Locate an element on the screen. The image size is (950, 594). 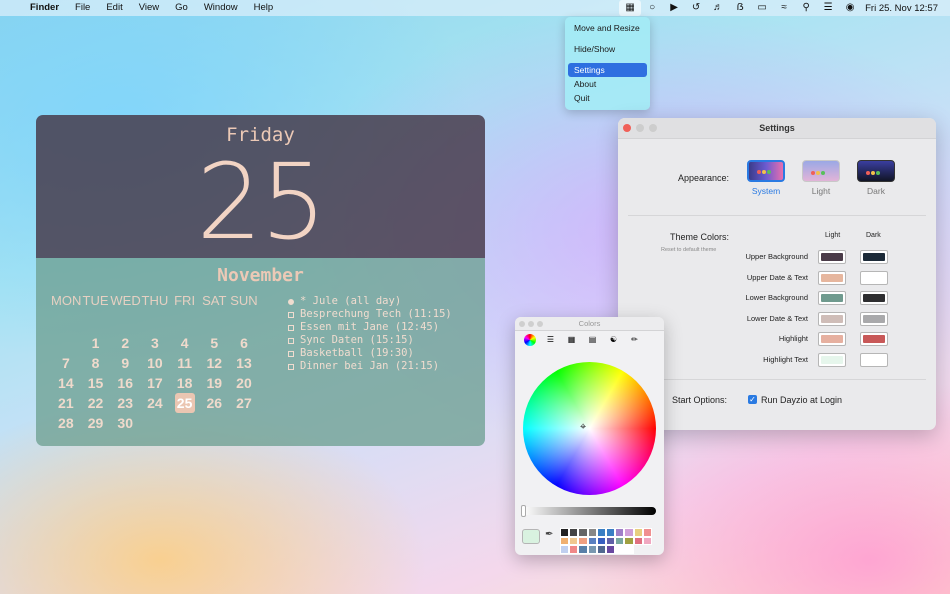
calendar-day: 22 is located at coordinates (96, 403).